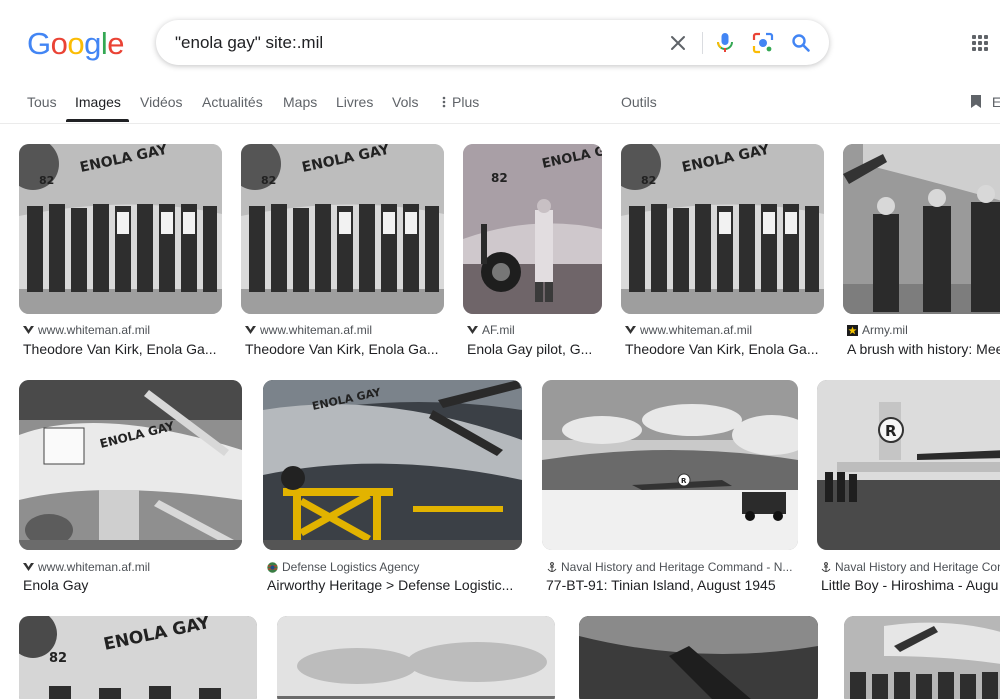 The height and width of the screenshot is (699, 1000). I want to click on source-label: AF.mil, so click(498, 330).